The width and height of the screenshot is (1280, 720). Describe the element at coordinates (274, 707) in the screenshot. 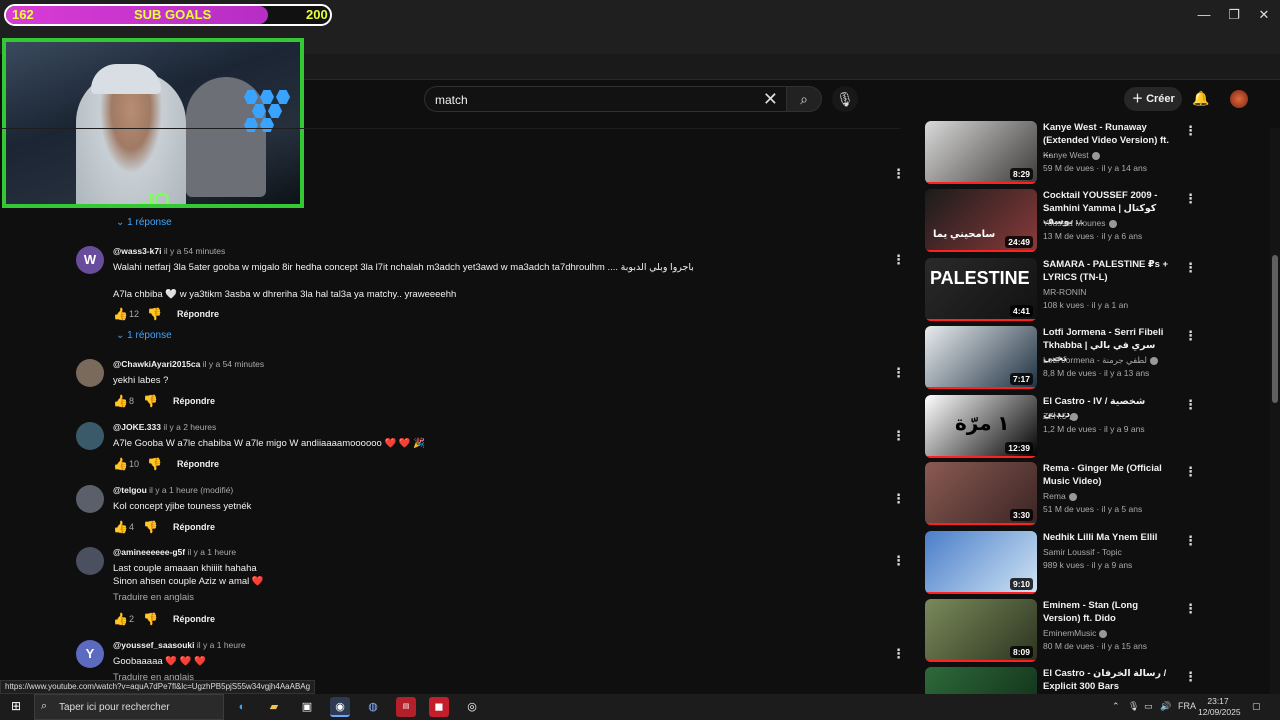

I see `file-explorer-icon: ▰` at that location.